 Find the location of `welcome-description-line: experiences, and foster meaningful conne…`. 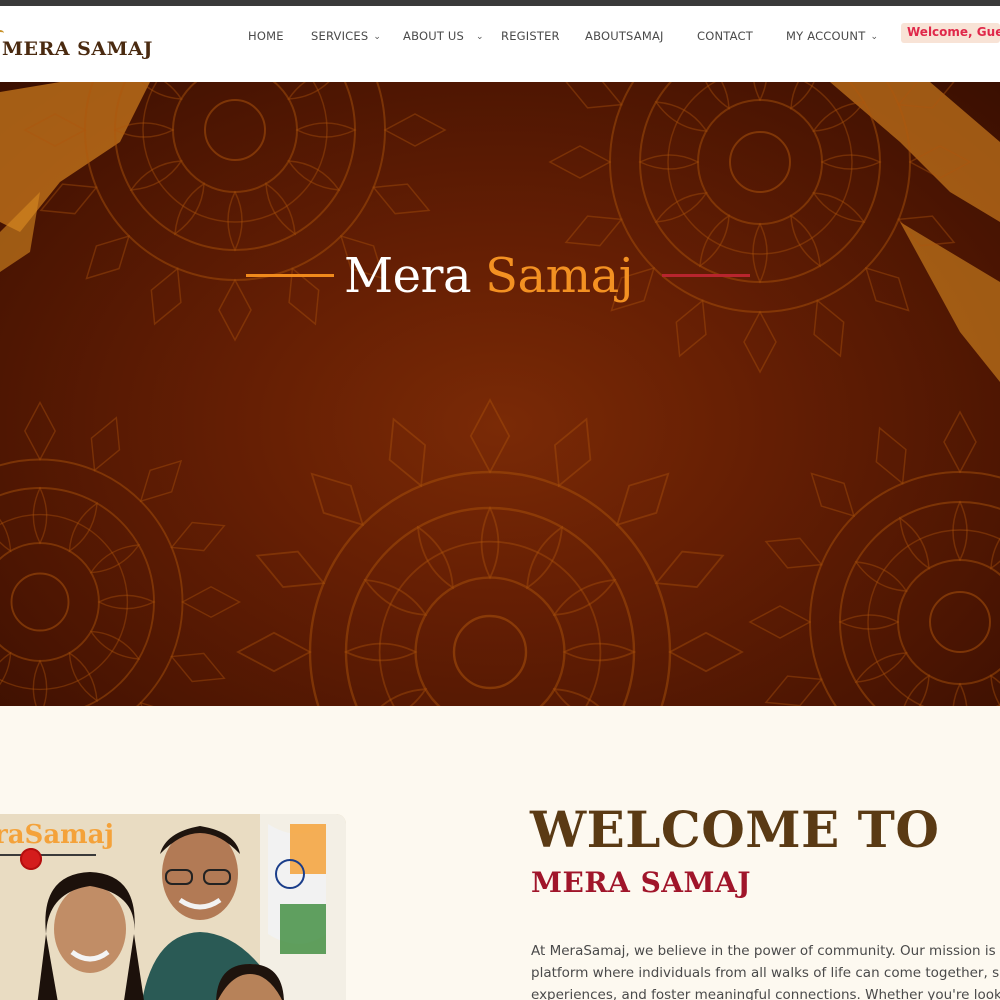

welcome-description-line: experiences, and foster meaningful conne… is located at coordinates (765, 993).